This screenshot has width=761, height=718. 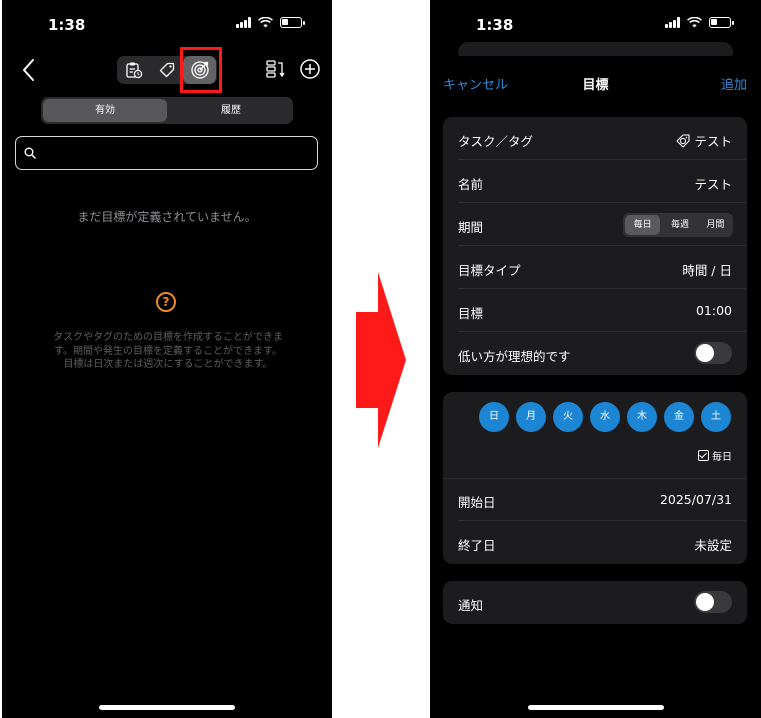 What do you see at coordinates (595, 353) in the screenshot?
I see `lower-is-ideal-row: 低い方が理想的です` at bounding box center [595, 353].